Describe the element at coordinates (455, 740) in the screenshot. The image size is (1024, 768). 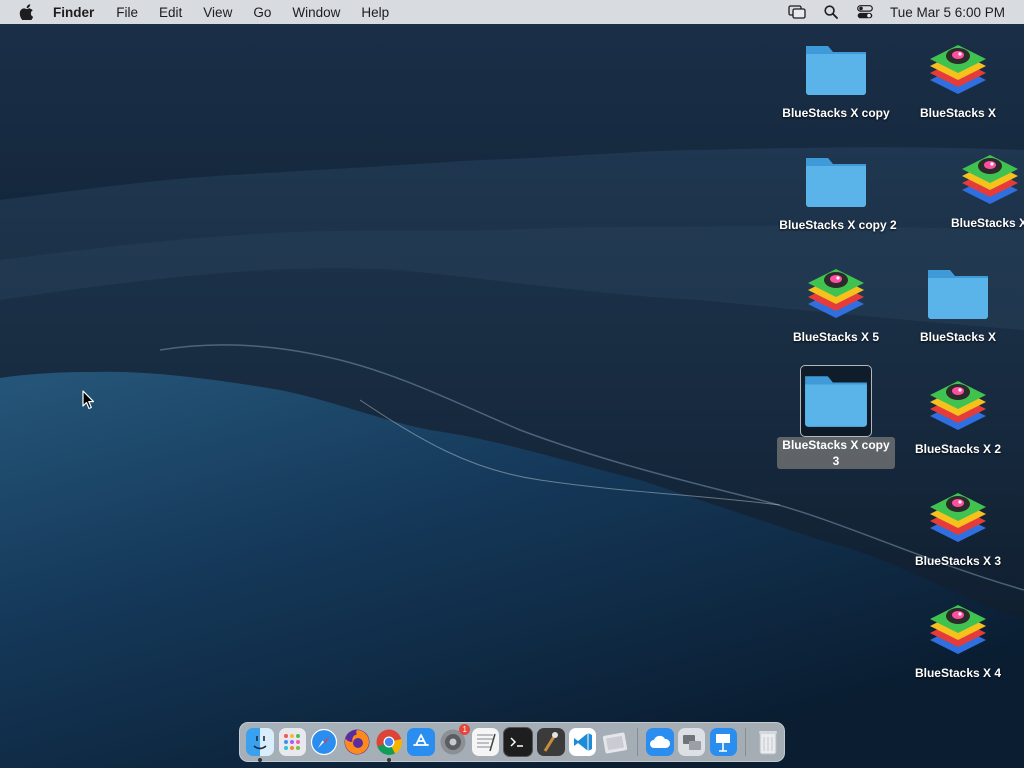
I see `system-settings-icon: 1` at that location.